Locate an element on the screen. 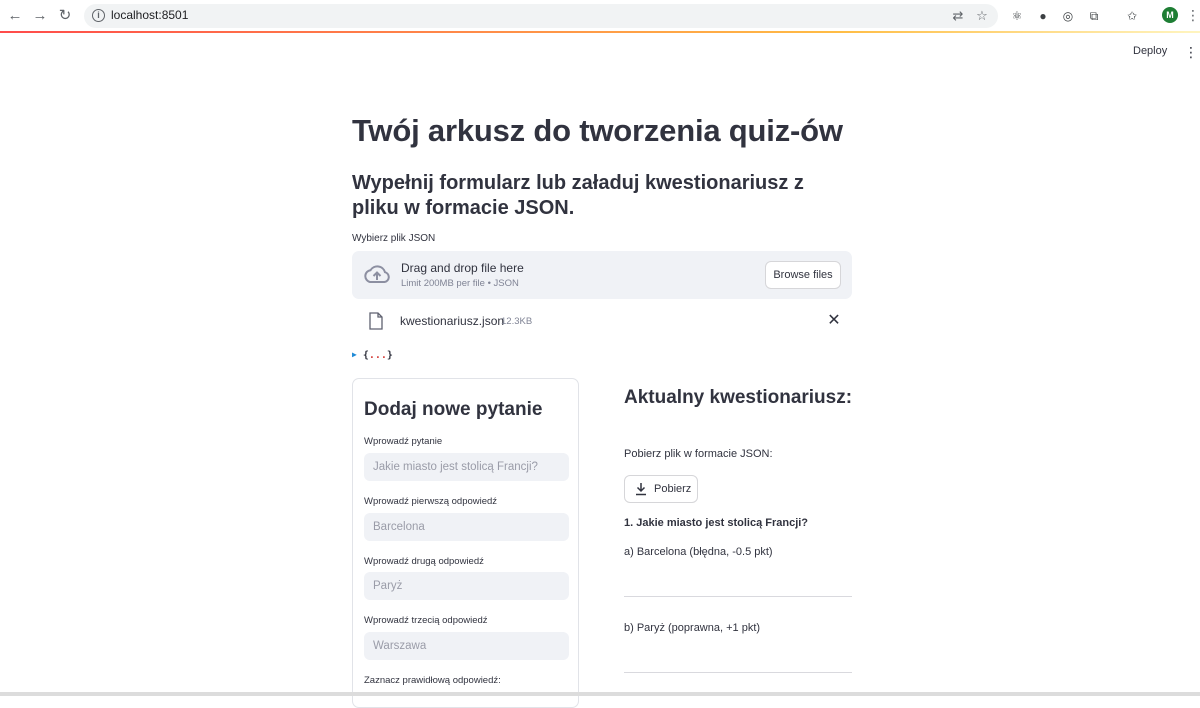 Image resolution: width=1200 pixels, height=708 pixels. site-info-icon: i is located at coordinates (98, 15).